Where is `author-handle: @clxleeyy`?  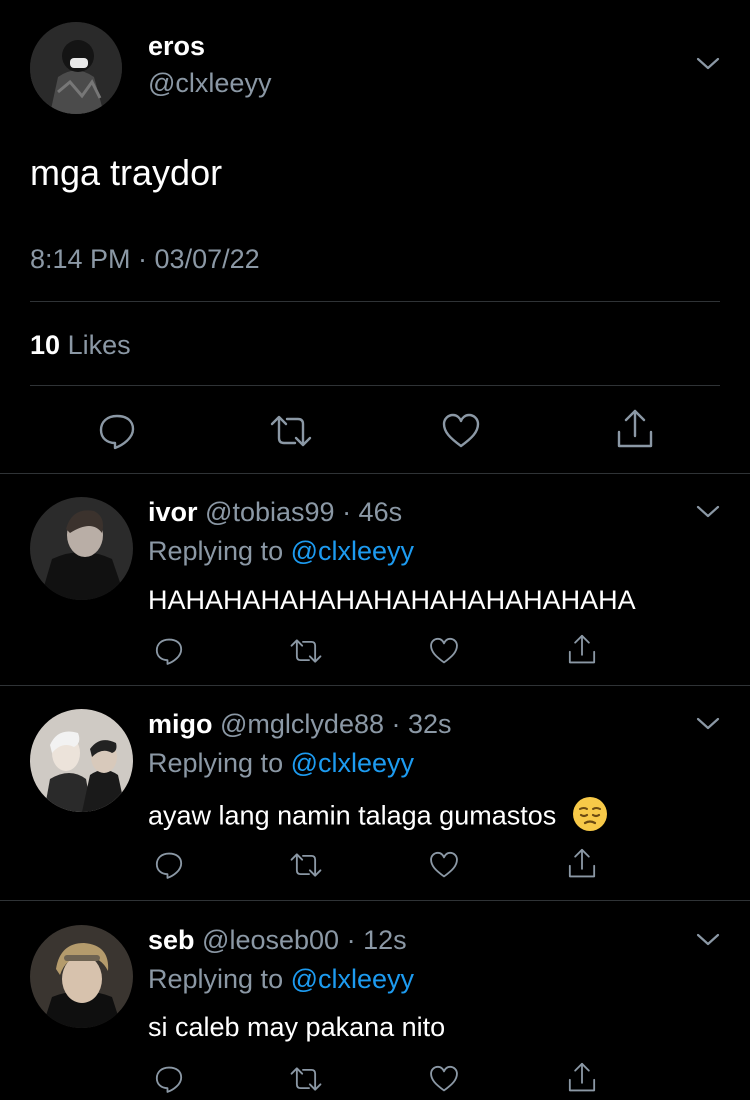 author-handle: @clxleeyy is located at coordinates (209, 83).